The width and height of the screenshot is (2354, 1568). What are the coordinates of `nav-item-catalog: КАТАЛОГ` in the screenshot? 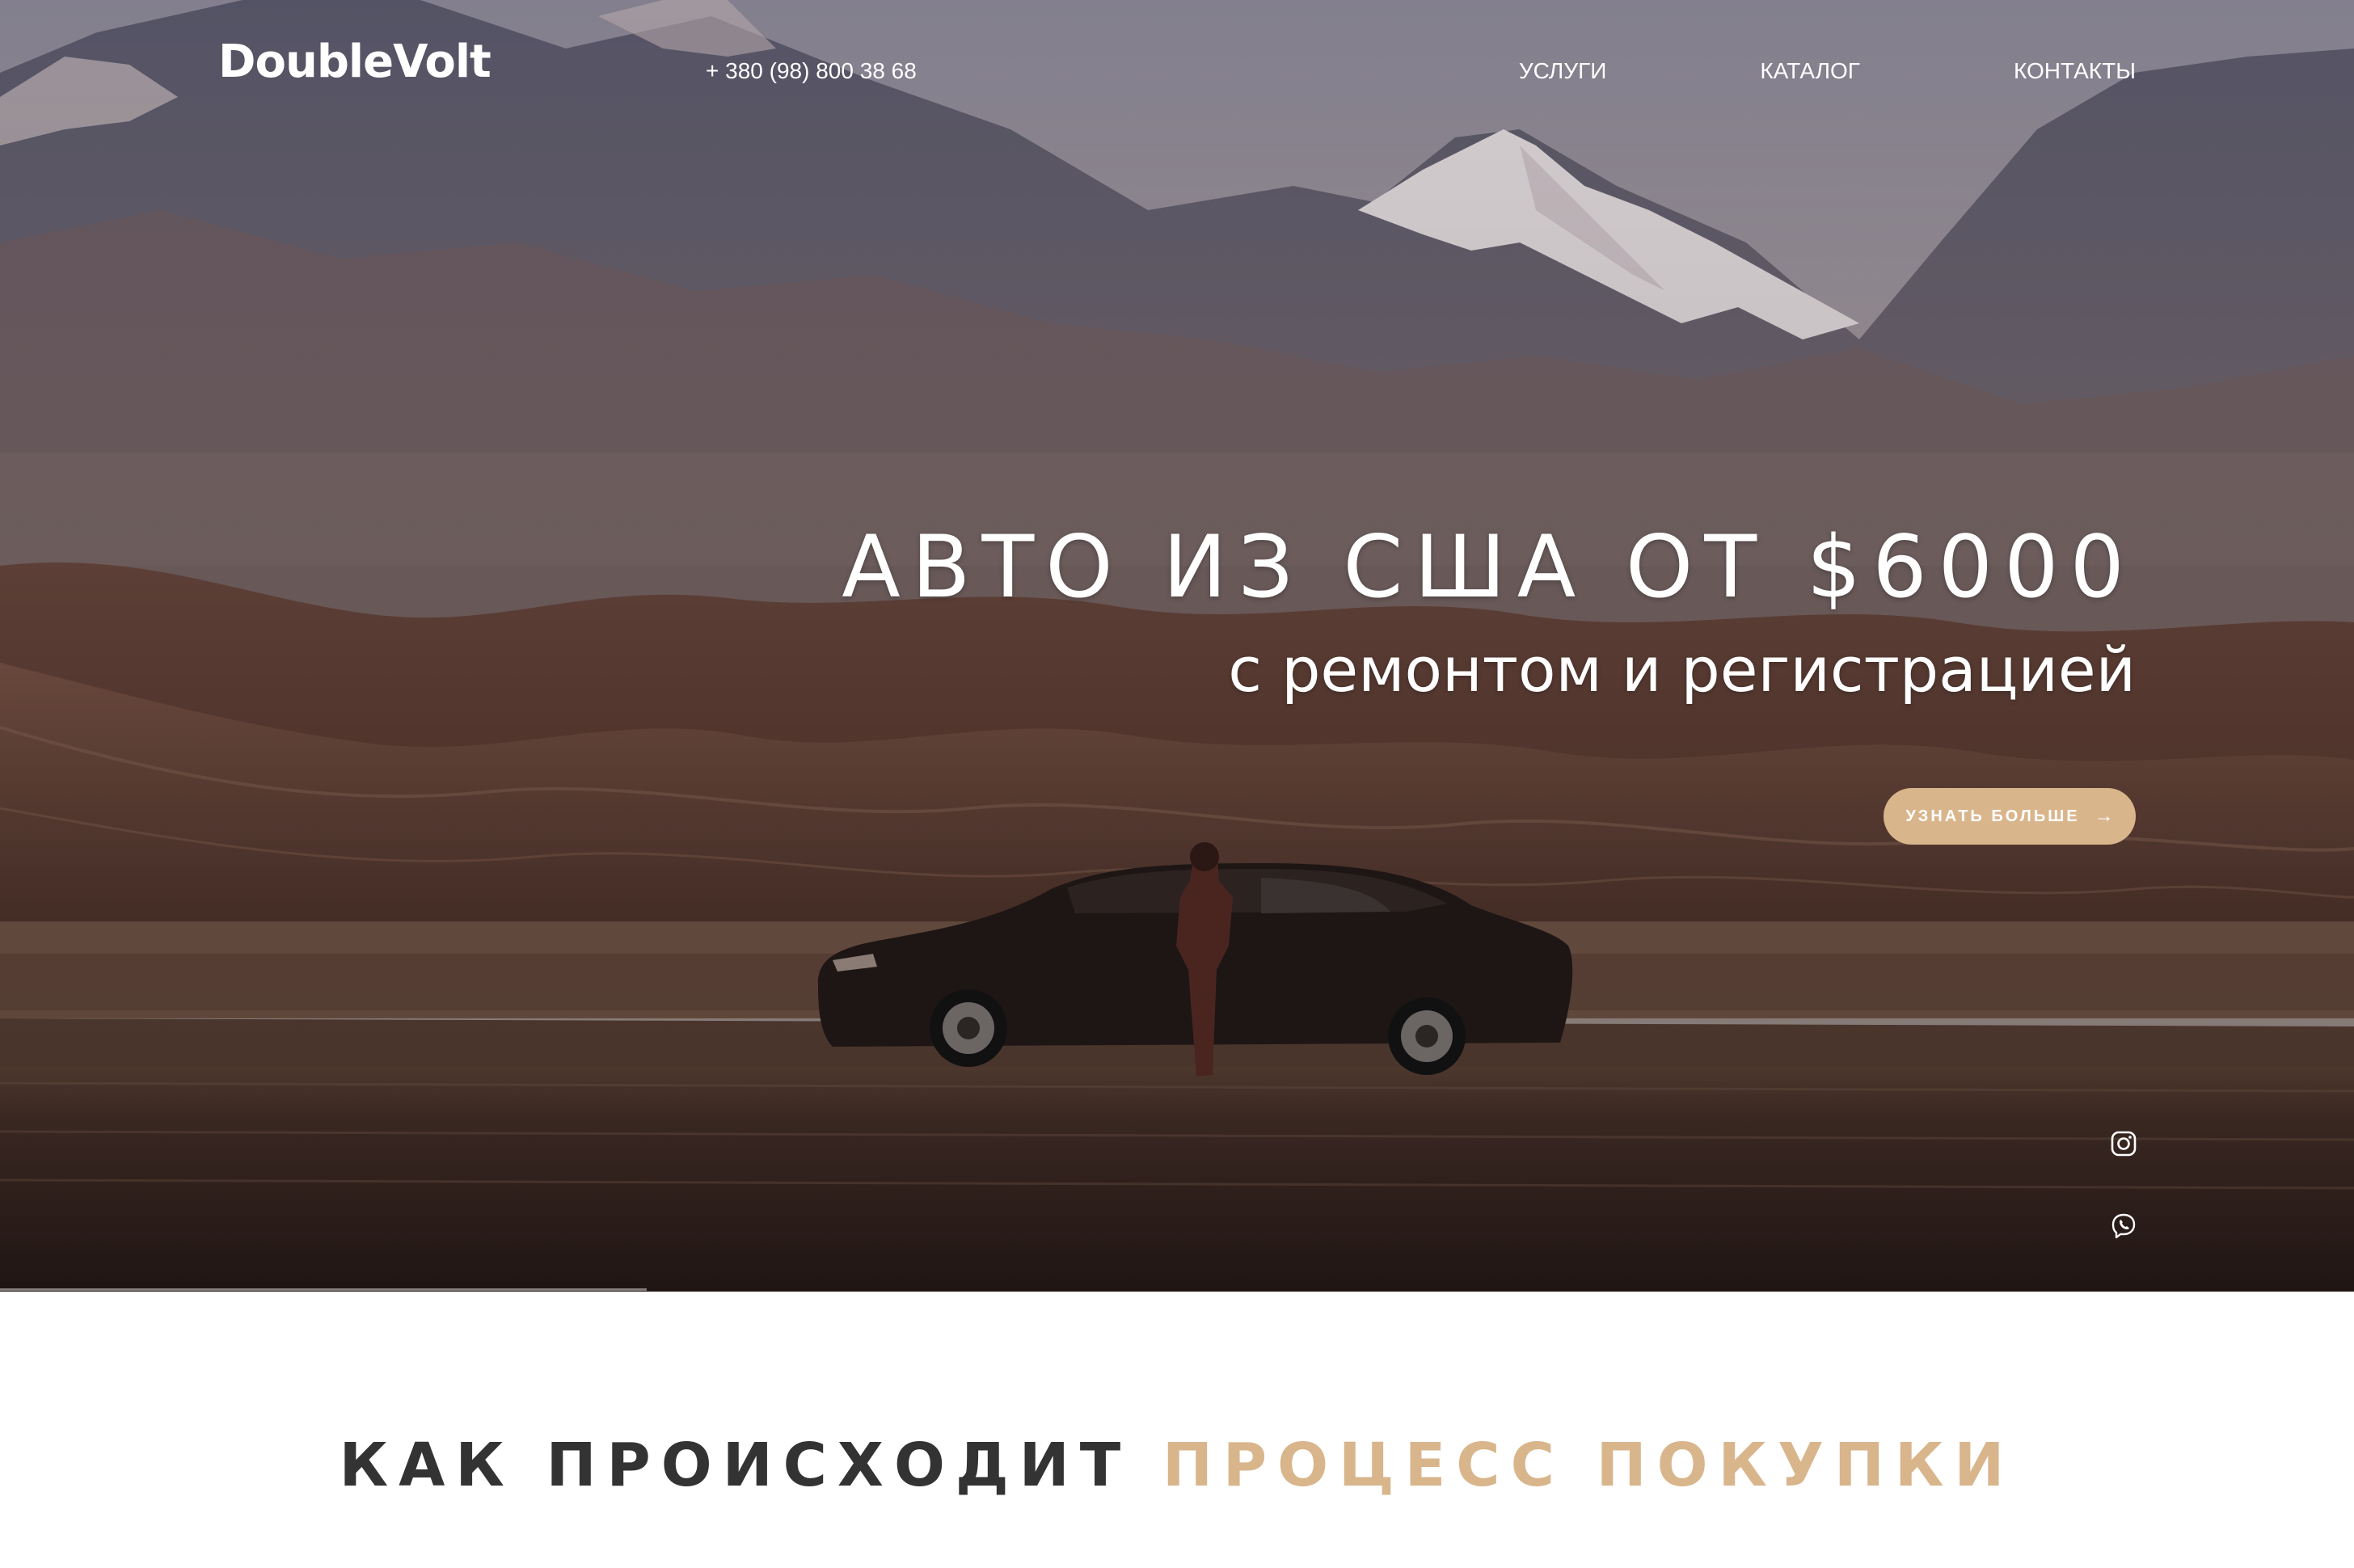 It's located at (1810, 71).